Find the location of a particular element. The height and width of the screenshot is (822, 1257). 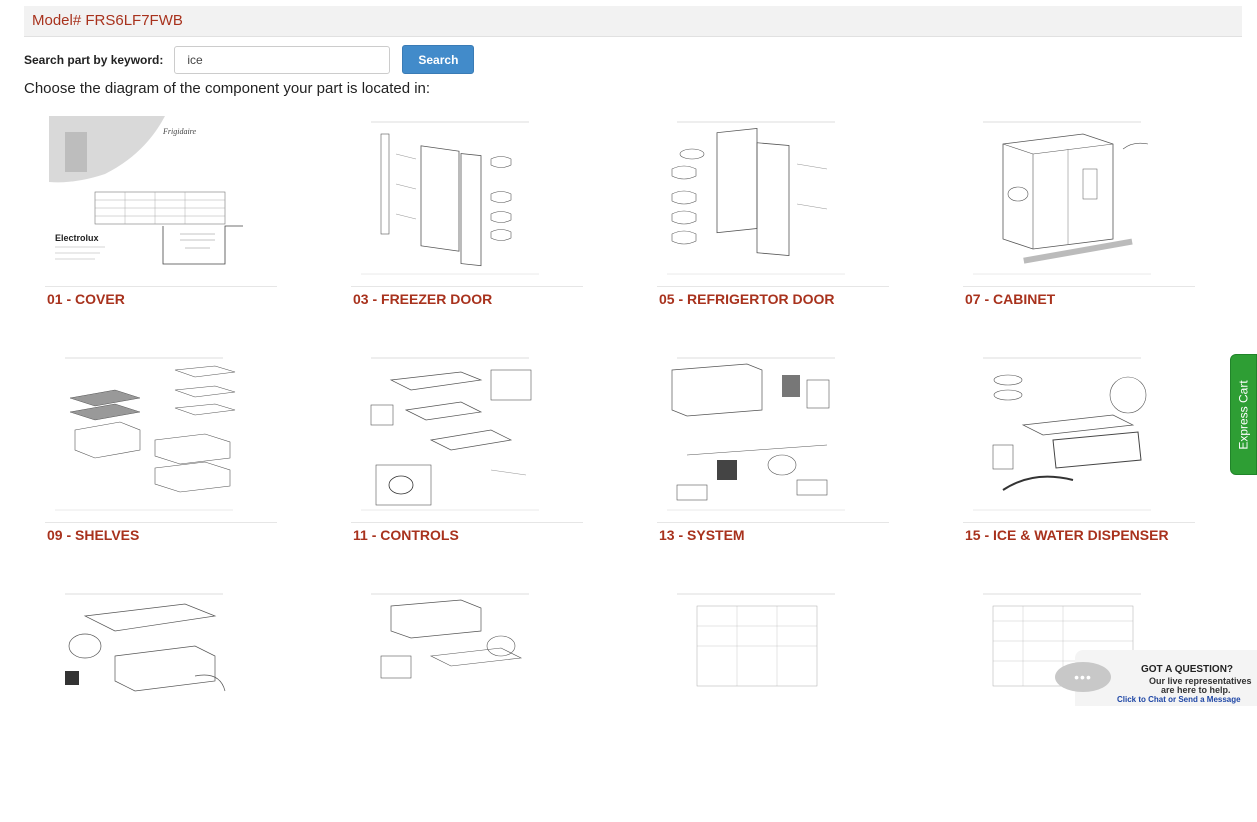

diagram-card: 09 - SHELVES is located at coordinates (198, 468).